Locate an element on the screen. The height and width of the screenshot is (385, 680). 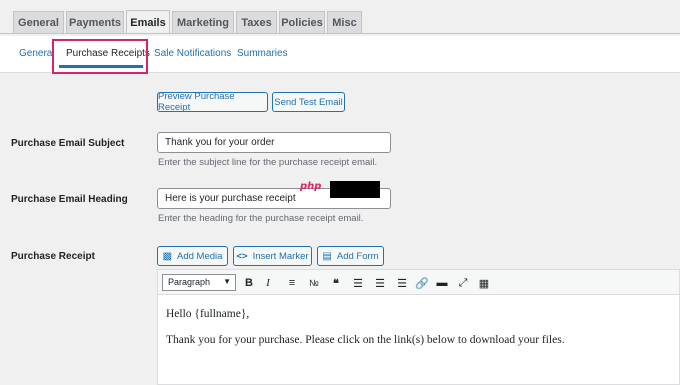
align-left-icon: ☰ is located at coordinates (358, 283).